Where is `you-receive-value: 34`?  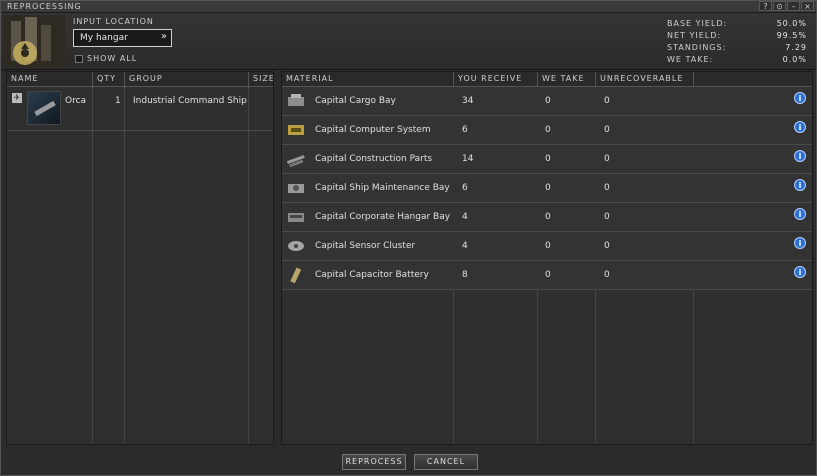 you-receive-value: 34 is located at coordinates (468, 101).